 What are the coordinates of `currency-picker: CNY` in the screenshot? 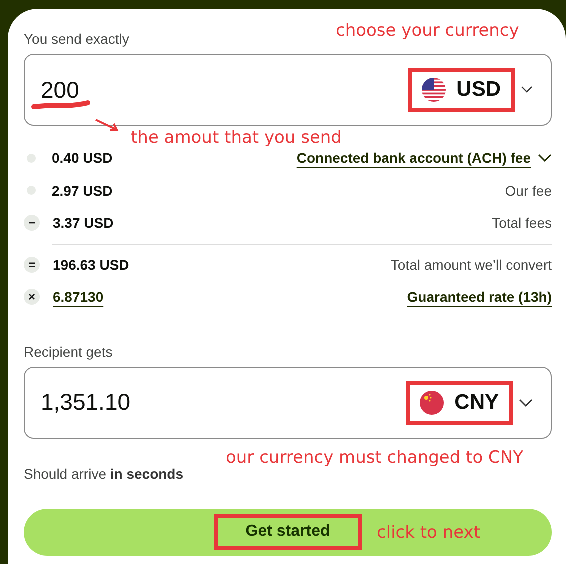 It's located at (459, 402).